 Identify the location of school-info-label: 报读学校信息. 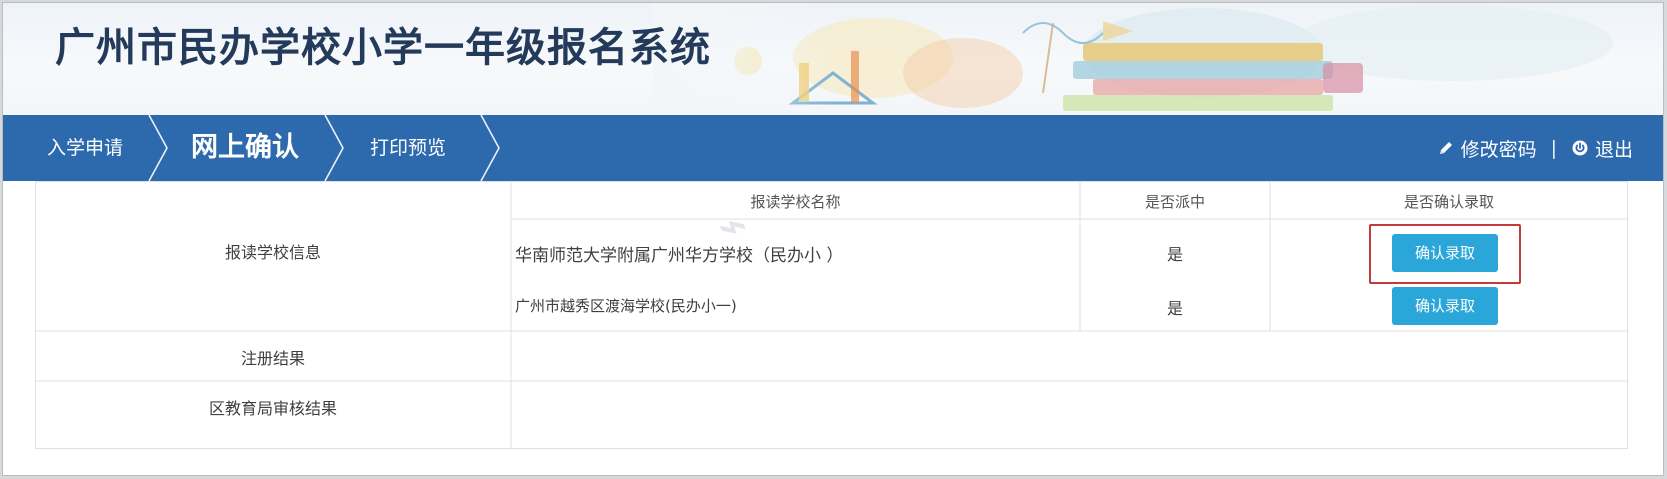
(272, 252).